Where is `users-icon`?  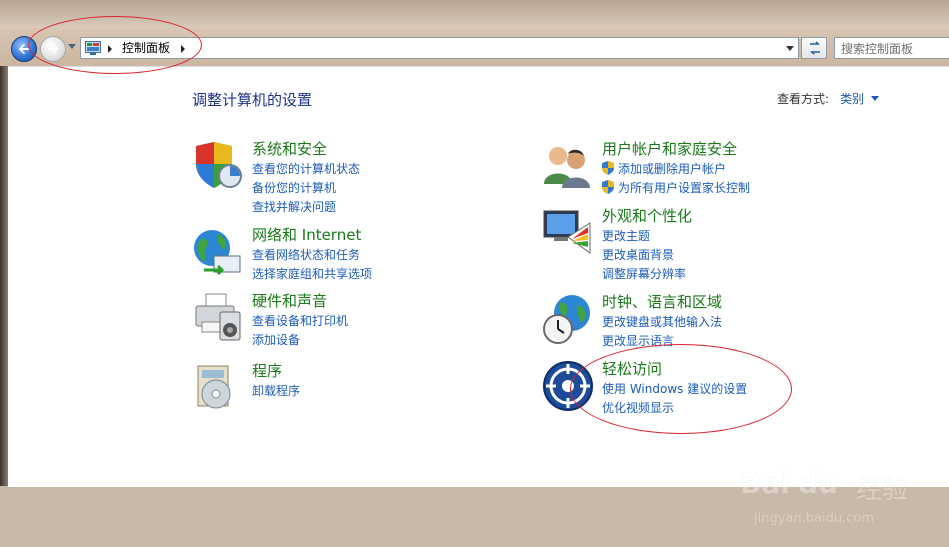
users-icon is located at coordinates (567, 167).